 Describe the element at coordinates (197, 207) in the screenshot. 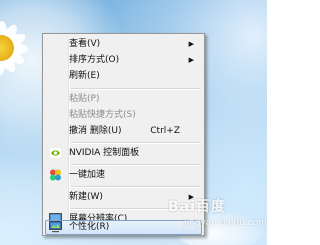

I see `watermark-brand: Bai百度` at that location.